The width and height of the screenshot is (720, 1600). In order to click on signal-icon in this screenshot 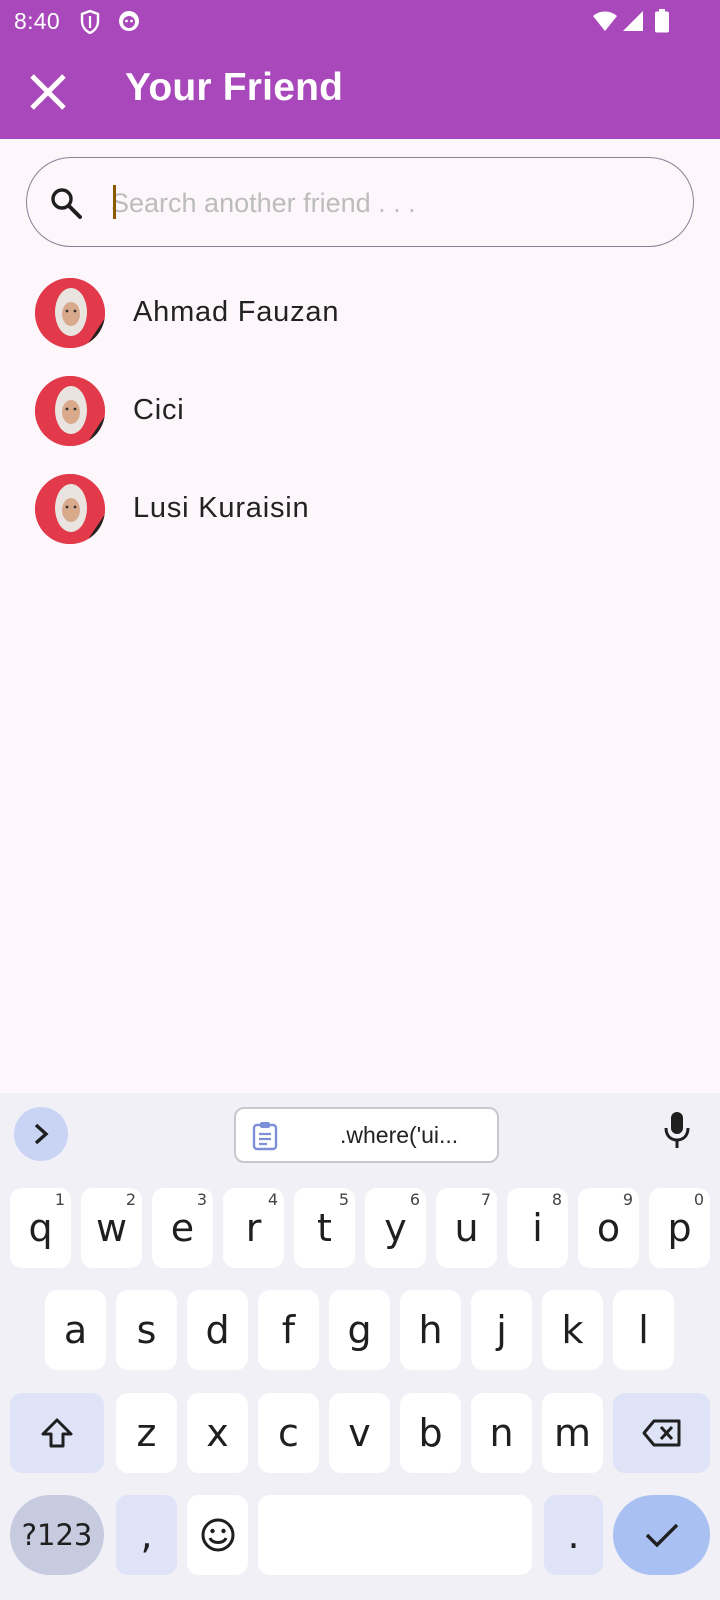, I will do `click(633, 23)`.